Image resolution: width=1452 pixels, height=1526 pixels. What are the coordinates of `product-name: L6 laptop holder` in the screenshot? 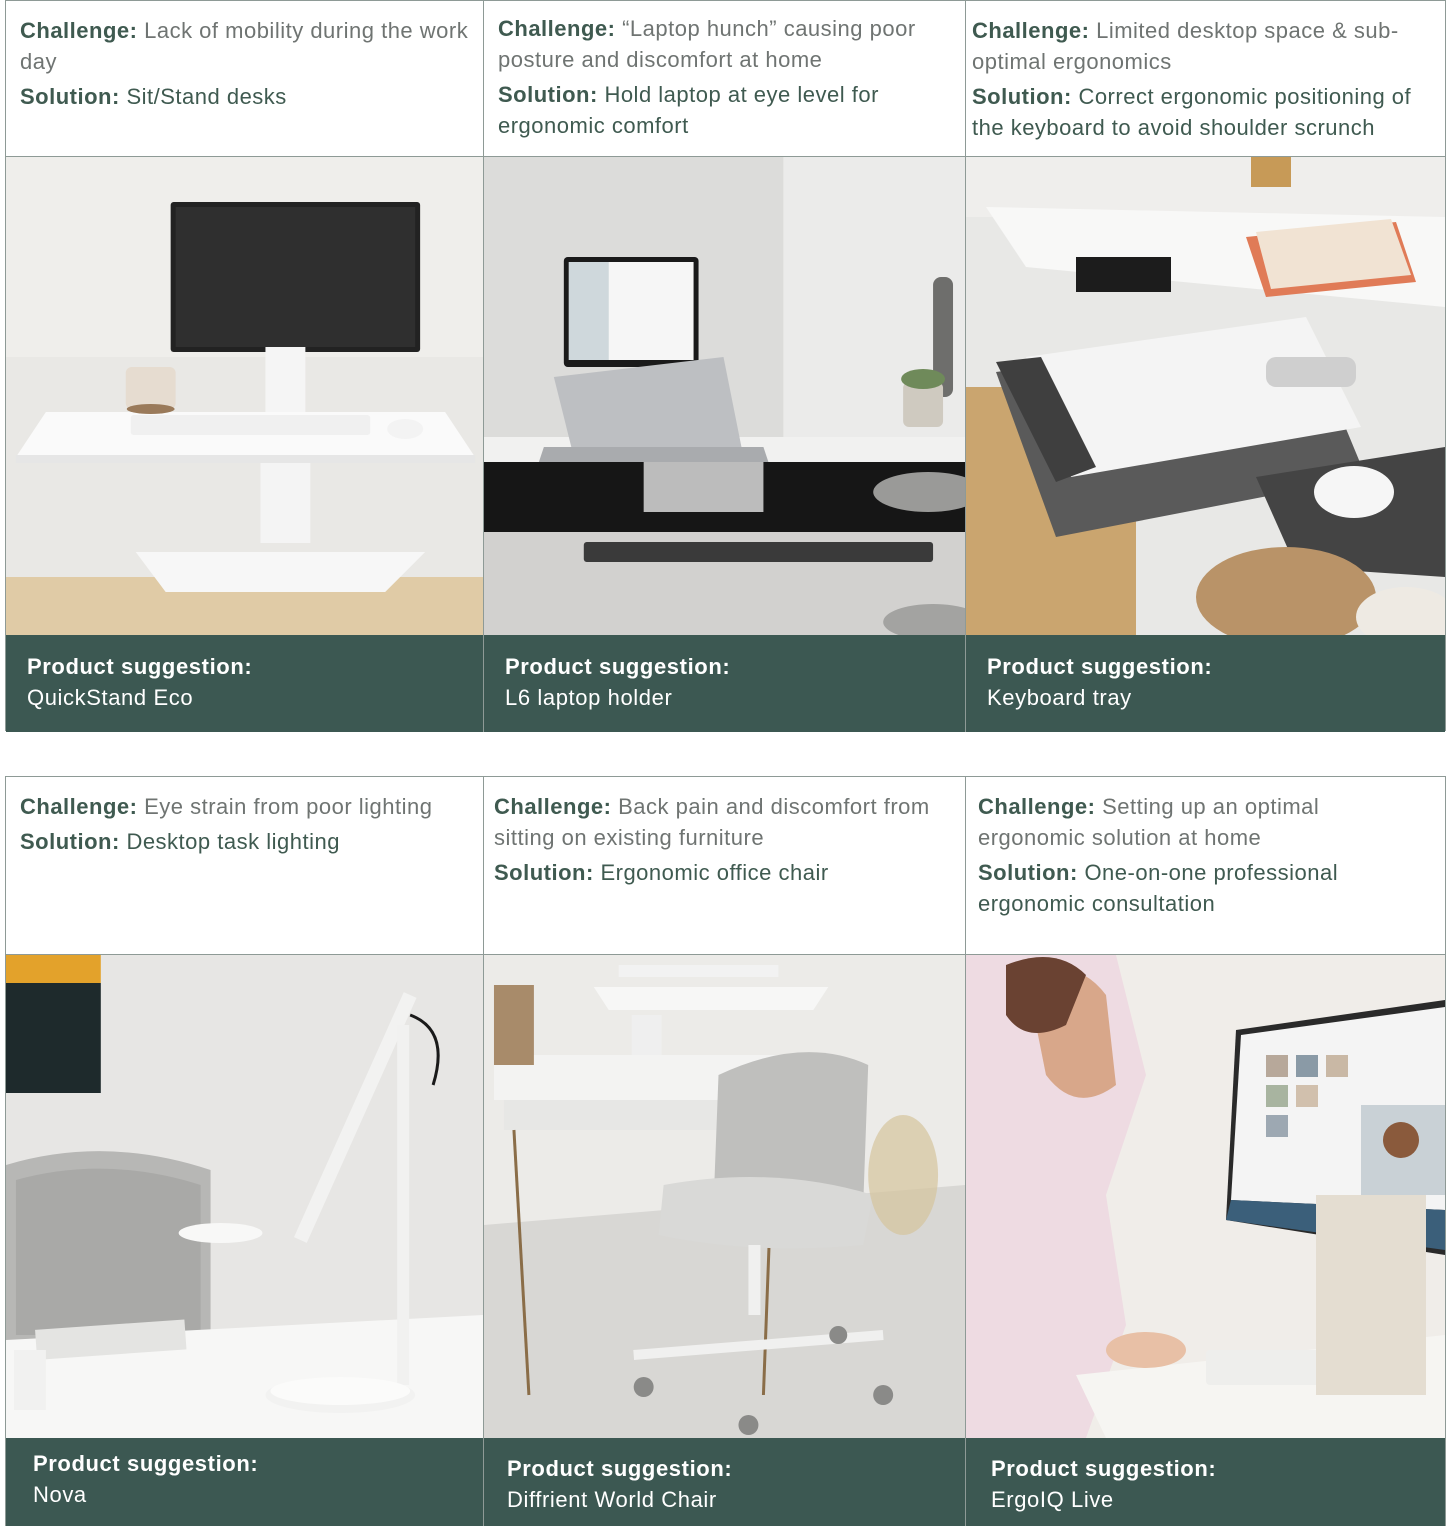 It's located at (589, 697).